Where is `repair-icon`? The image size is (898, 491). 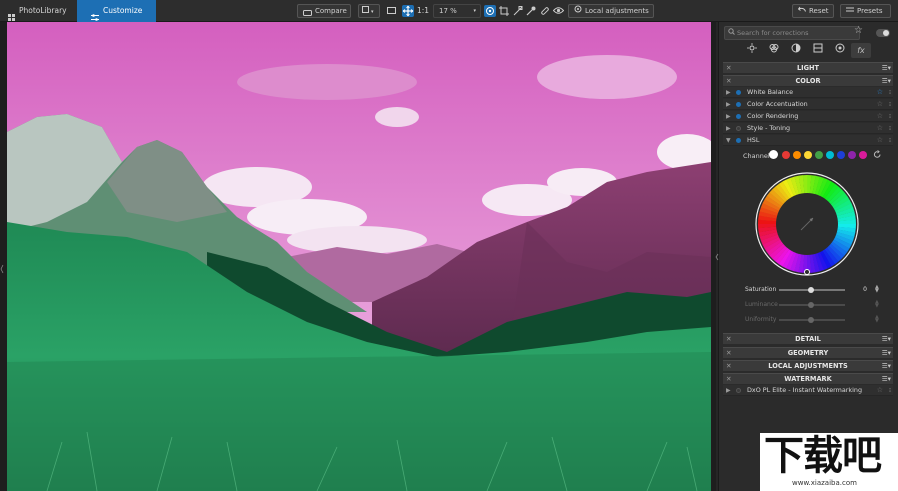
repair-icon is located at coordinates (545, 12).